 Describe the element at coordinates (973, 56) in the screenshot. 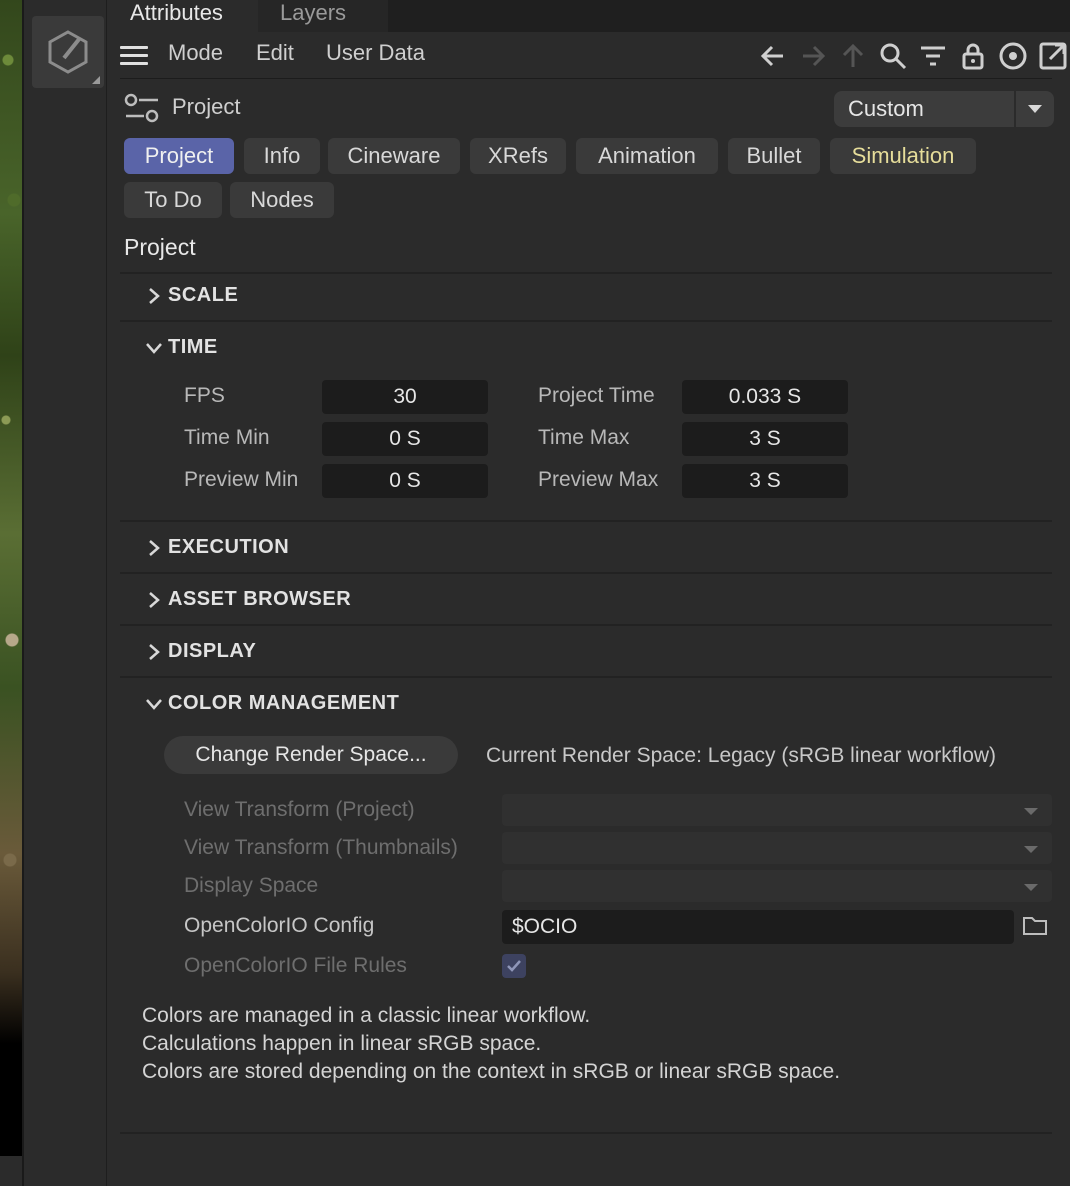

I see `lock-icon` at that location.